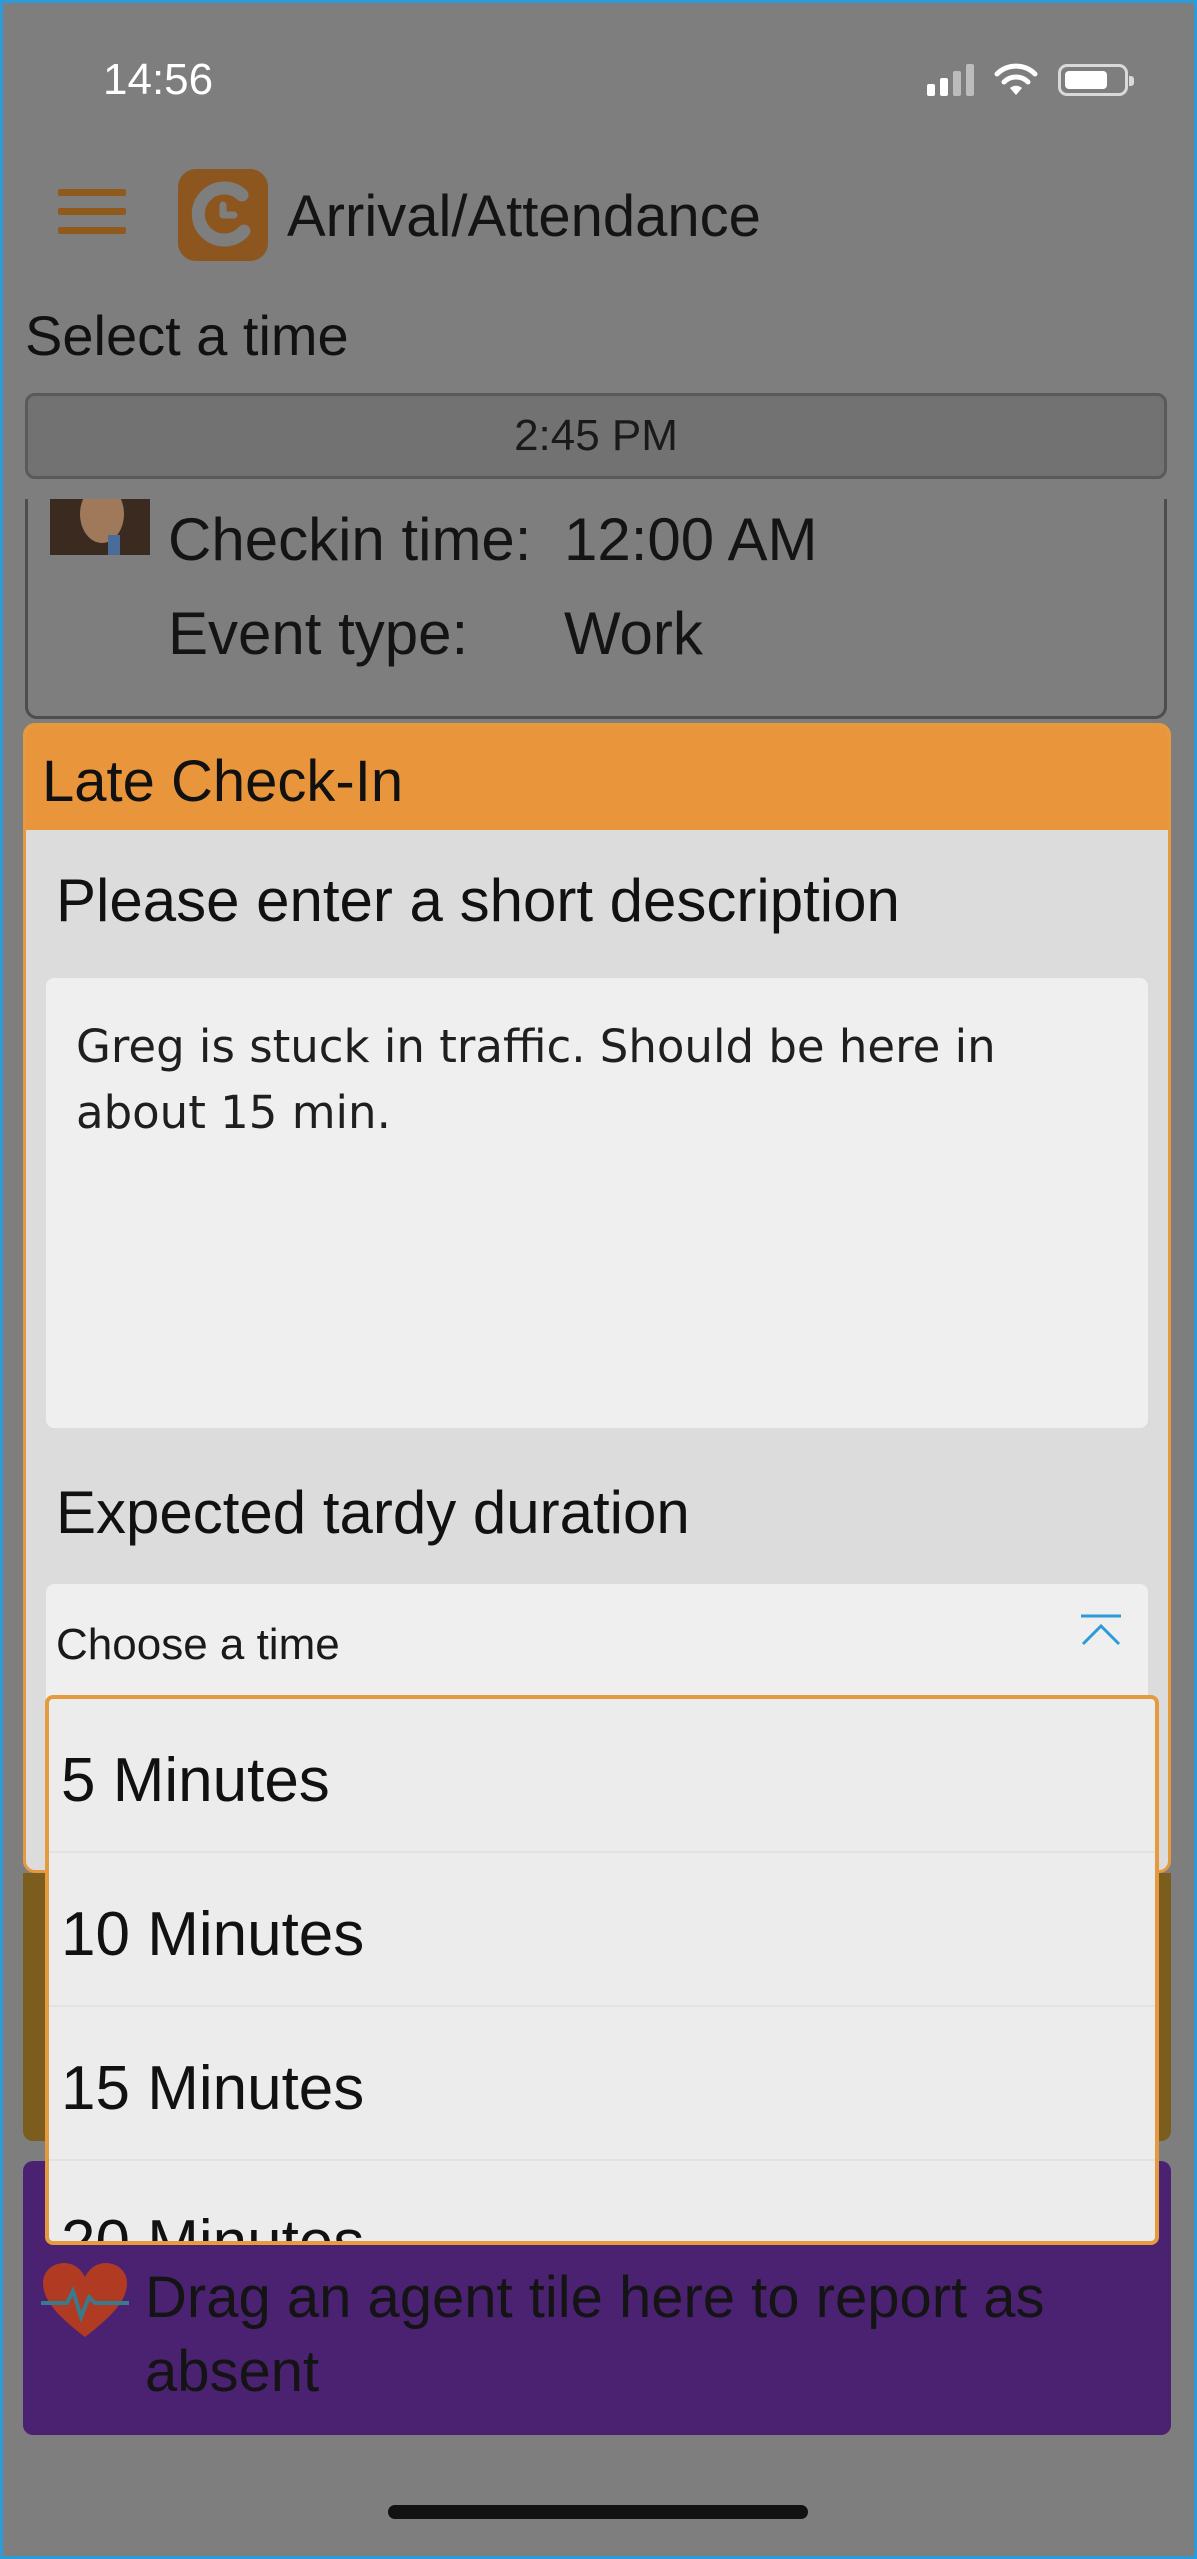  I want to click on list-item: 10 Minutes, so click(602, 1930).